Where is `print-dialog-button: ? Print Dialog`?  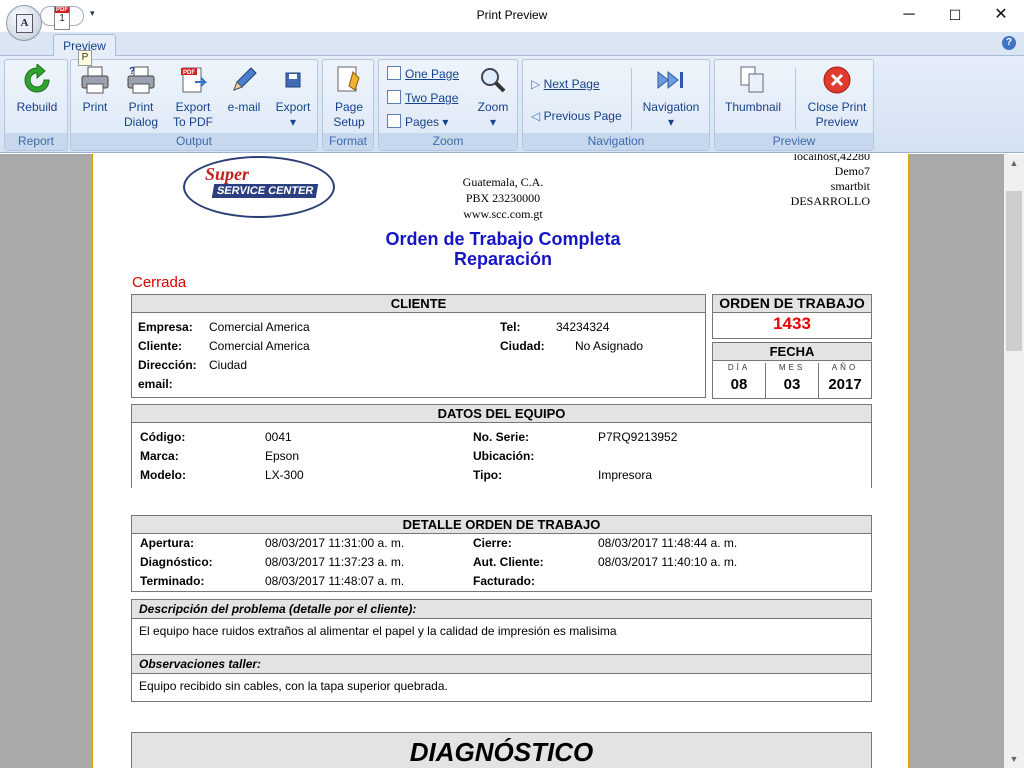
print-dialog-button: ? Print Dialog is located at coordinates (141, 97).